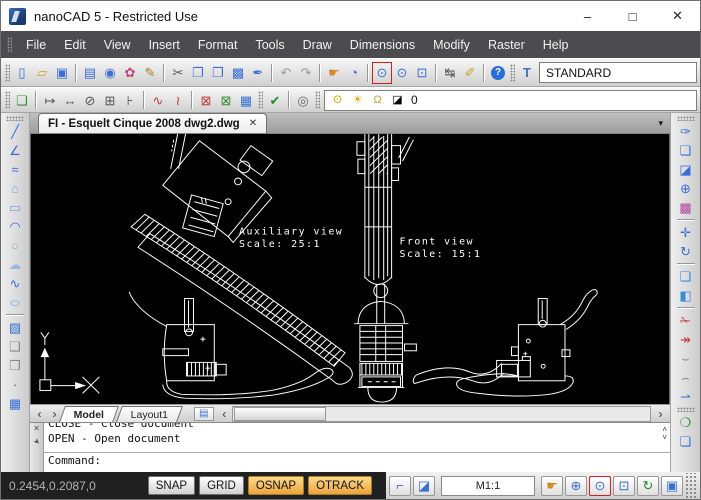 This screenshot has height=500, width=701. Describe the element at coordinates (400, 485) in the screenshot. I see `ucs-toggle-button: ⌐` at that location.